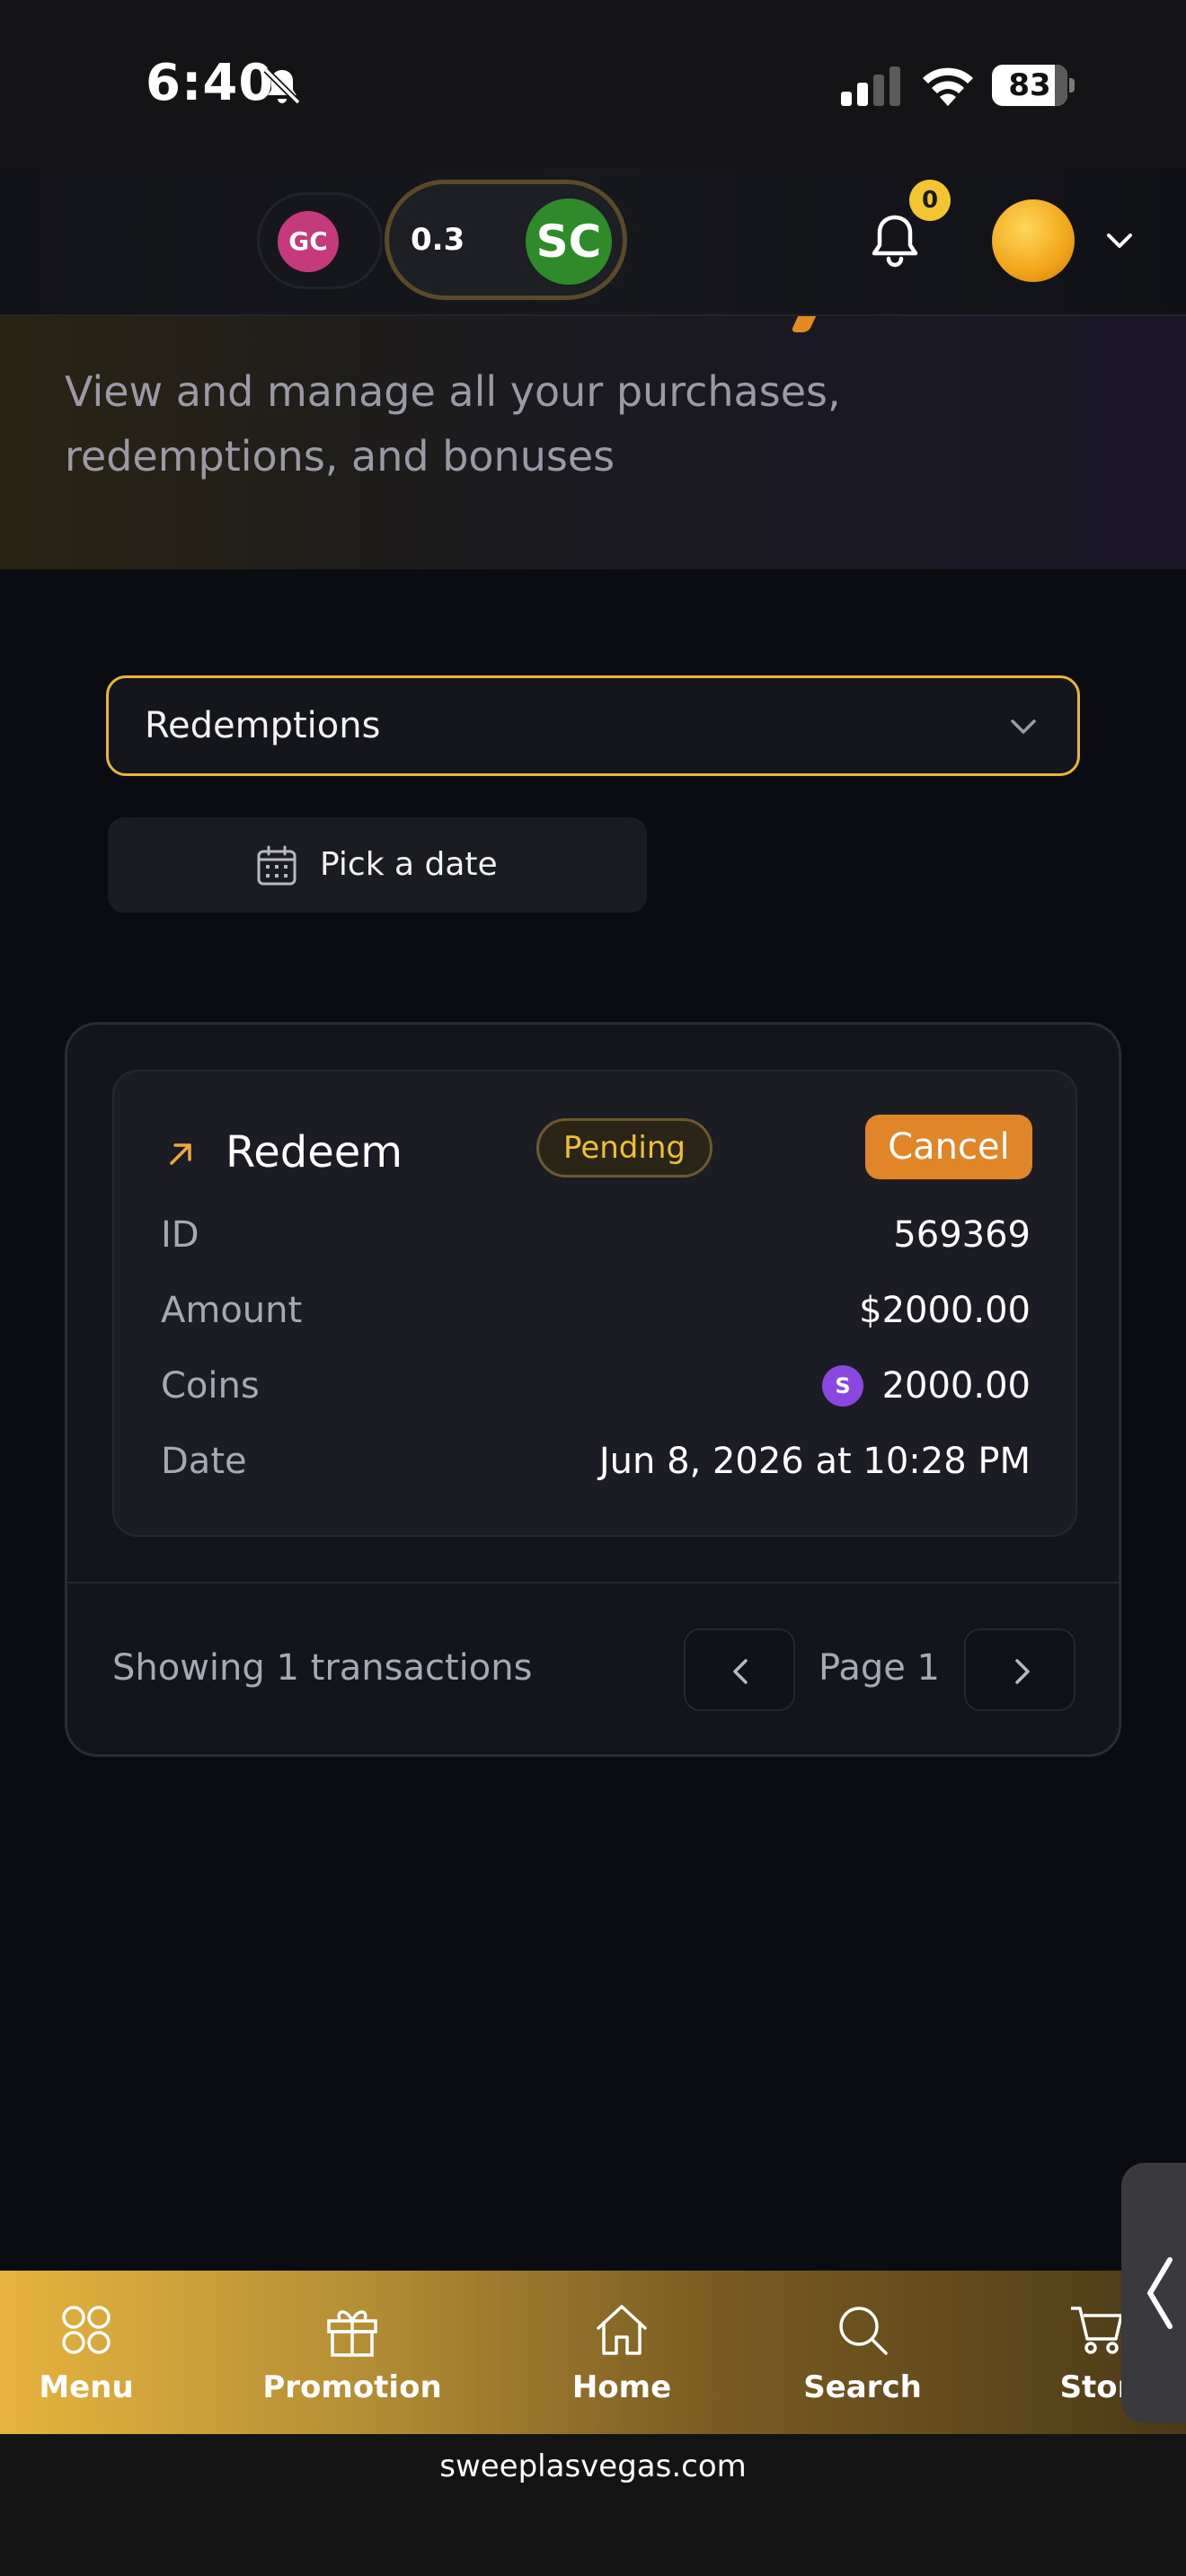  I want to click on transactions-count: Showing 1 transactions, so click(322, 1668).